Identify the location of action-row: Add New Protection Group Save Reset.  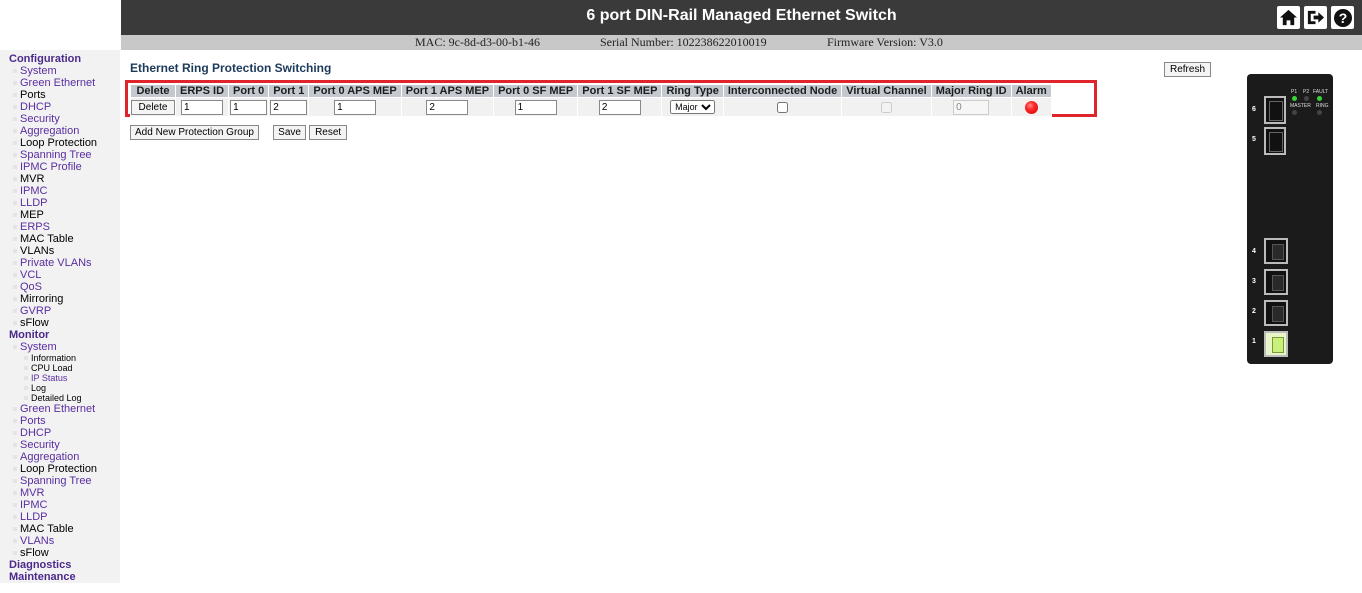
(239, 132).